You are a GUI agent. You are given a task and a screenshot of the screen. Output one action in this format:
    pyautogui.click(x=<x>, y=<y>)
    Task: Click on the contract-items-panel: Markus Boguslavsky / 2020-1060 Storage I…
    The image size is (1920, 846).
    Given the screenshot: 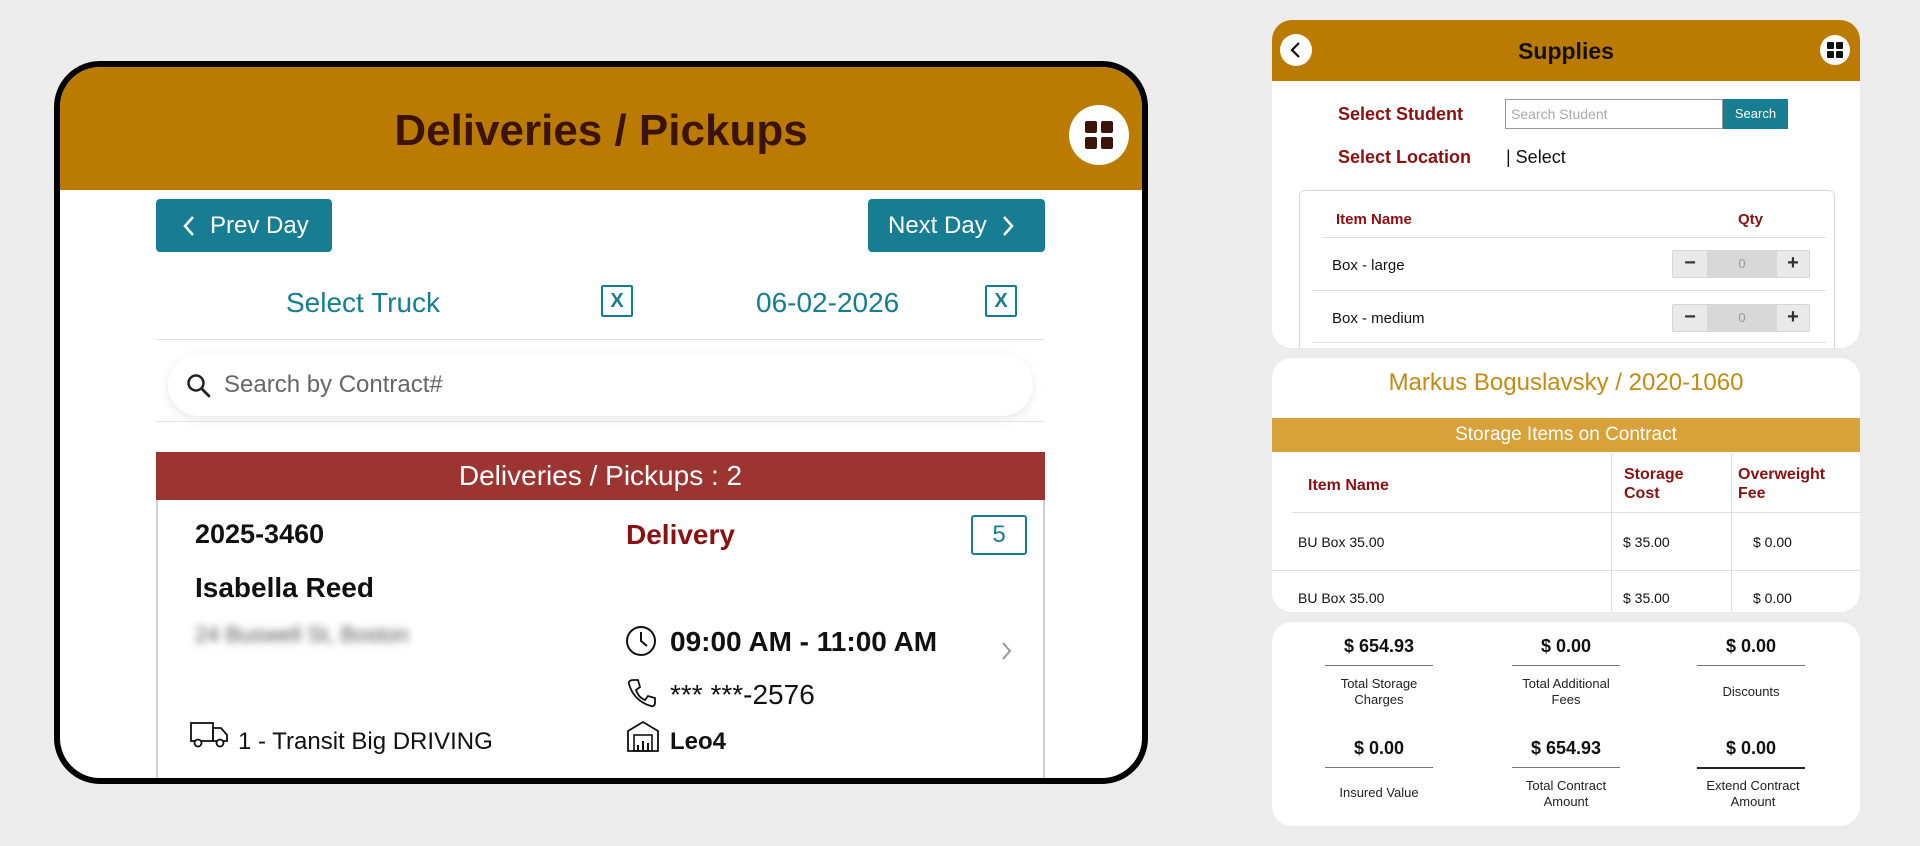 What is the action you would take?
    pyautogui.click(x=1566, y=485)
    